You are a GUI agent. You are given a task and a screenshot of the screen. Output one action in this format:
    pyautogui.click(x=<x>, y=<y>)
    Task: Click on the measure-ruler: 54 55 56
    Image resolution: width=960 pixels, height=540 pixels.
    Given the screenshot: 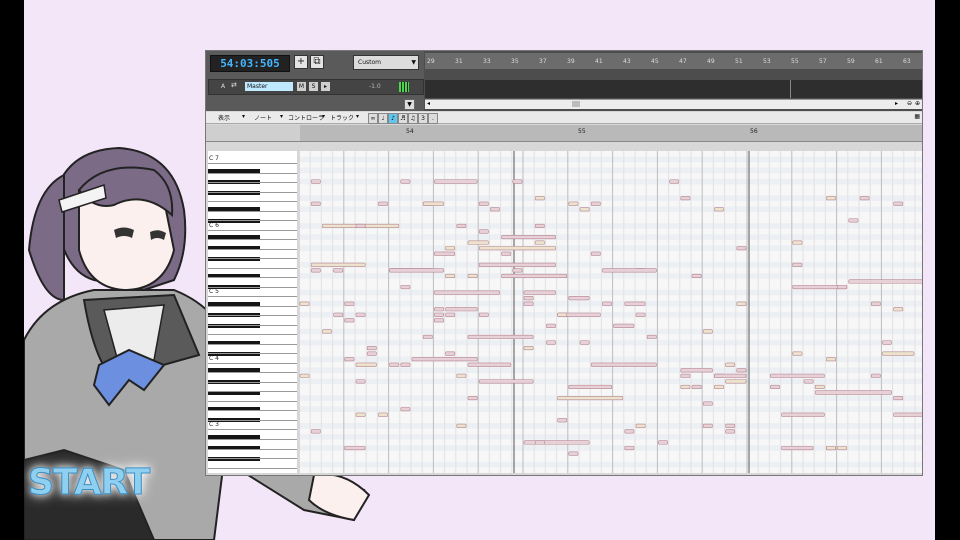 What is the action you would take?
    pyautogui.click(x=564, y=133)
    